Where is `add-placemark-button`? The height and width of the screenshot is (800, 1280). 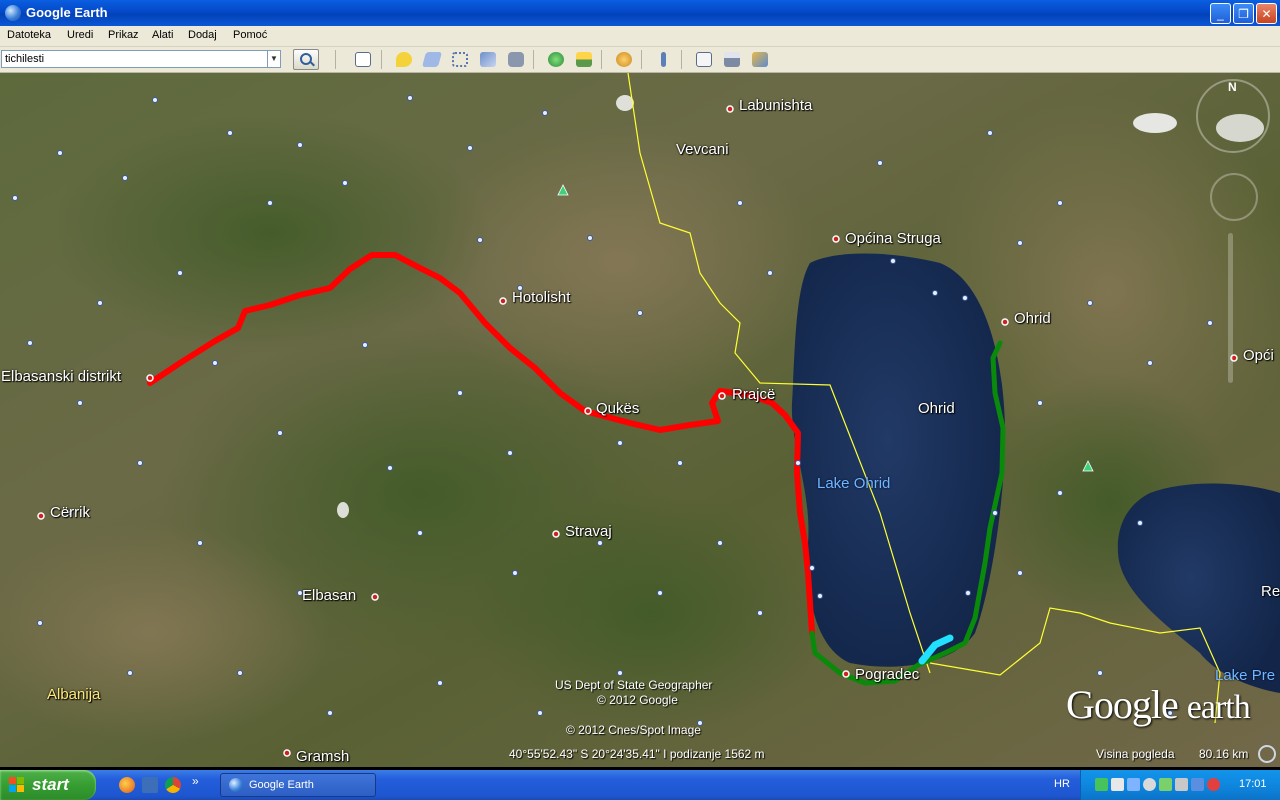
add-placemark-button is located at coordinates (404, 59).